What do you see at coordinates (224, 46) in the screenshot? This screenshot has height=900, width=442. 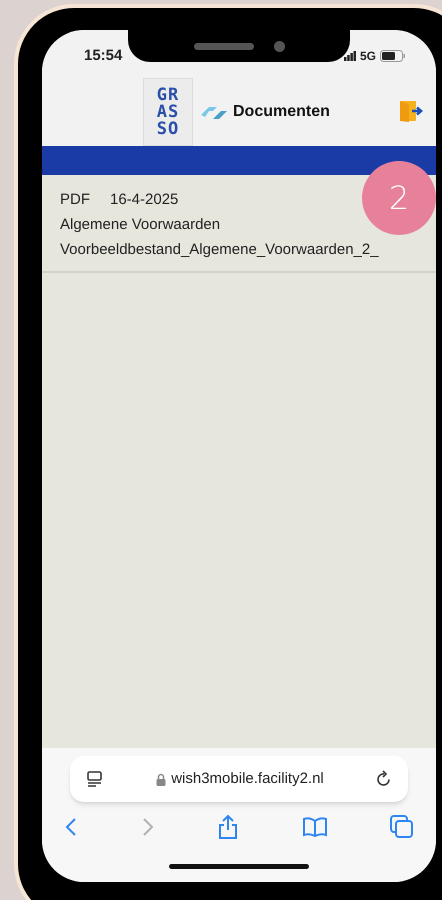 I see `speaker-grille` at bounding box center [224, 46].